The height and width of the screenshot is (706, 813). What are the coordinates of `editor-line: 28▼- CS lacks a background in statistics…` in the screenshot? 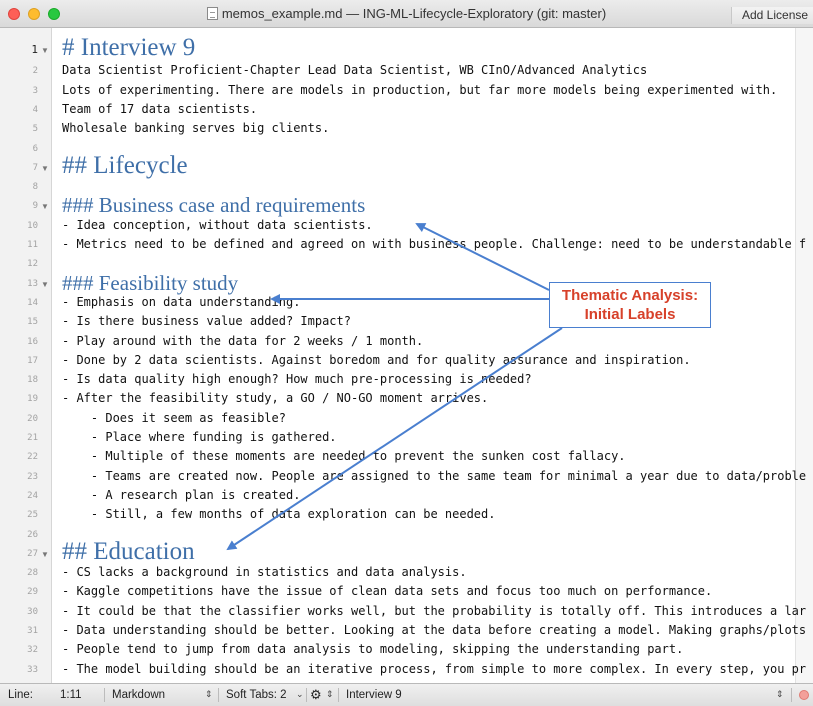 It's located at (406, 572).